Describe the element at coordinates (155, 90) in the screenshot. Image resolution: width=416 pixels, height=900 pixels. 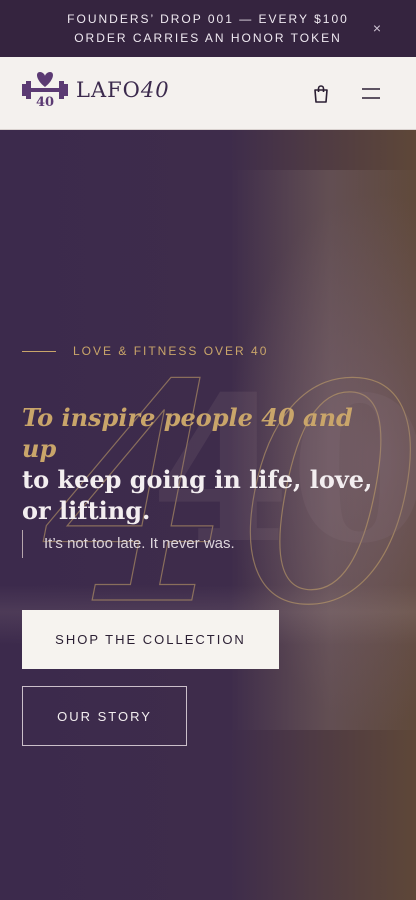
I see `logo-number: 40` at that location.